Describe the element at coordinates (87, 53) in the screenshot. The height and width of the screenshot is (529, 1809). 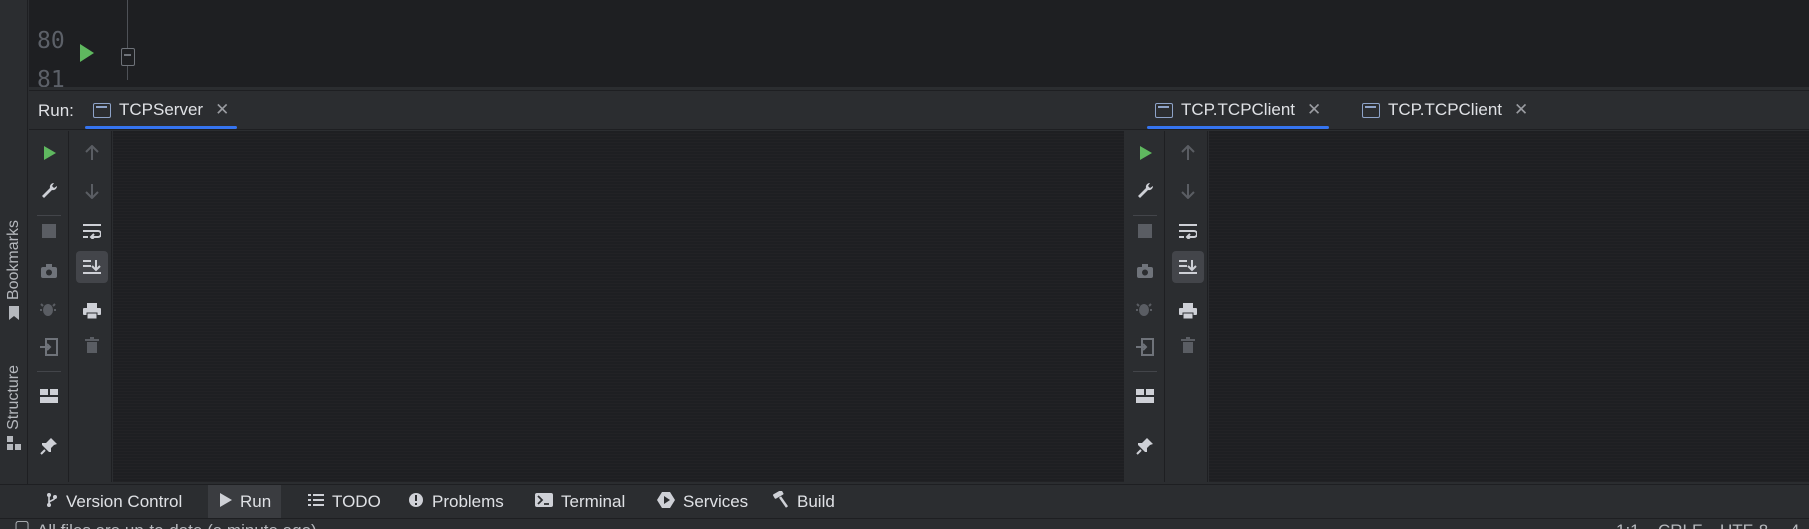
I see `run-gutter-icon` at that location.